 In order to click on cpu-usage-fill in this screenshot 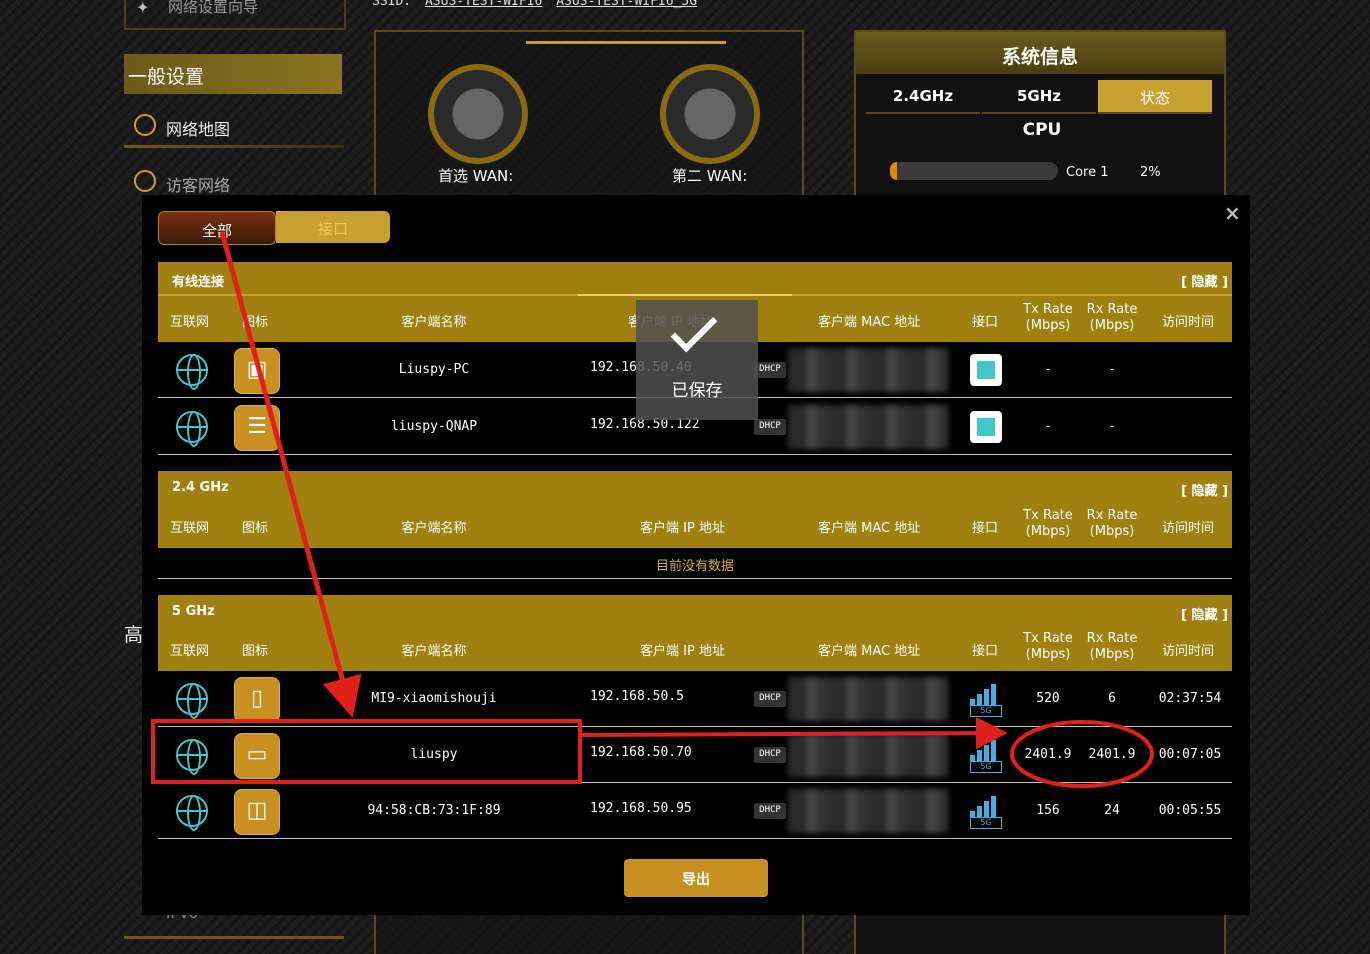, I will do `click(893, 171)`.